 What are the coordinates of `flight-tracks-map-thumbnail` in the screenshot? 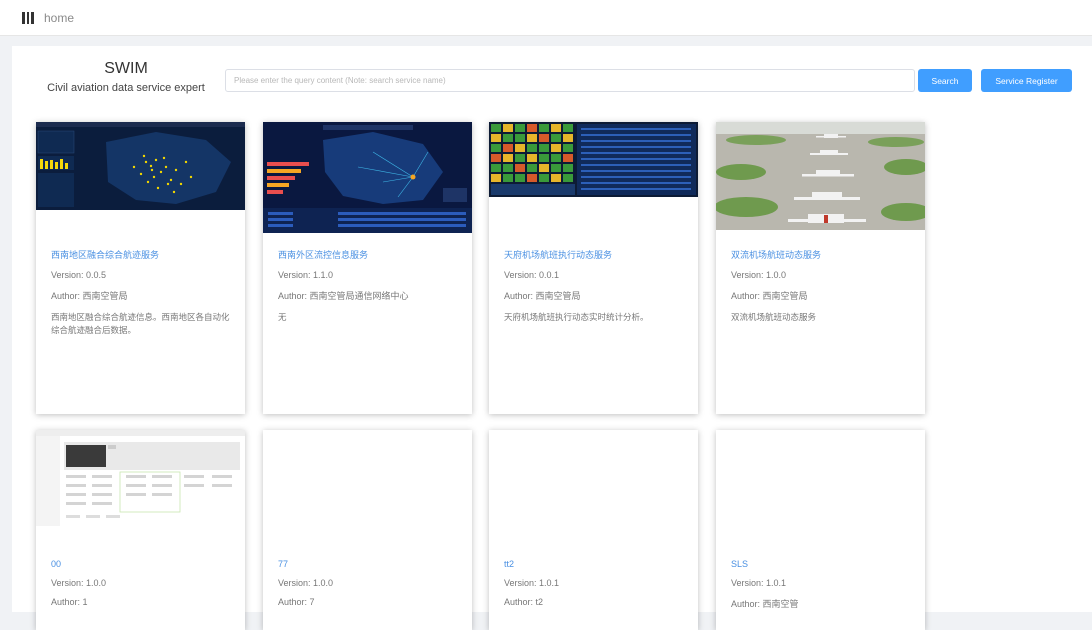 It's located at (140, 166).